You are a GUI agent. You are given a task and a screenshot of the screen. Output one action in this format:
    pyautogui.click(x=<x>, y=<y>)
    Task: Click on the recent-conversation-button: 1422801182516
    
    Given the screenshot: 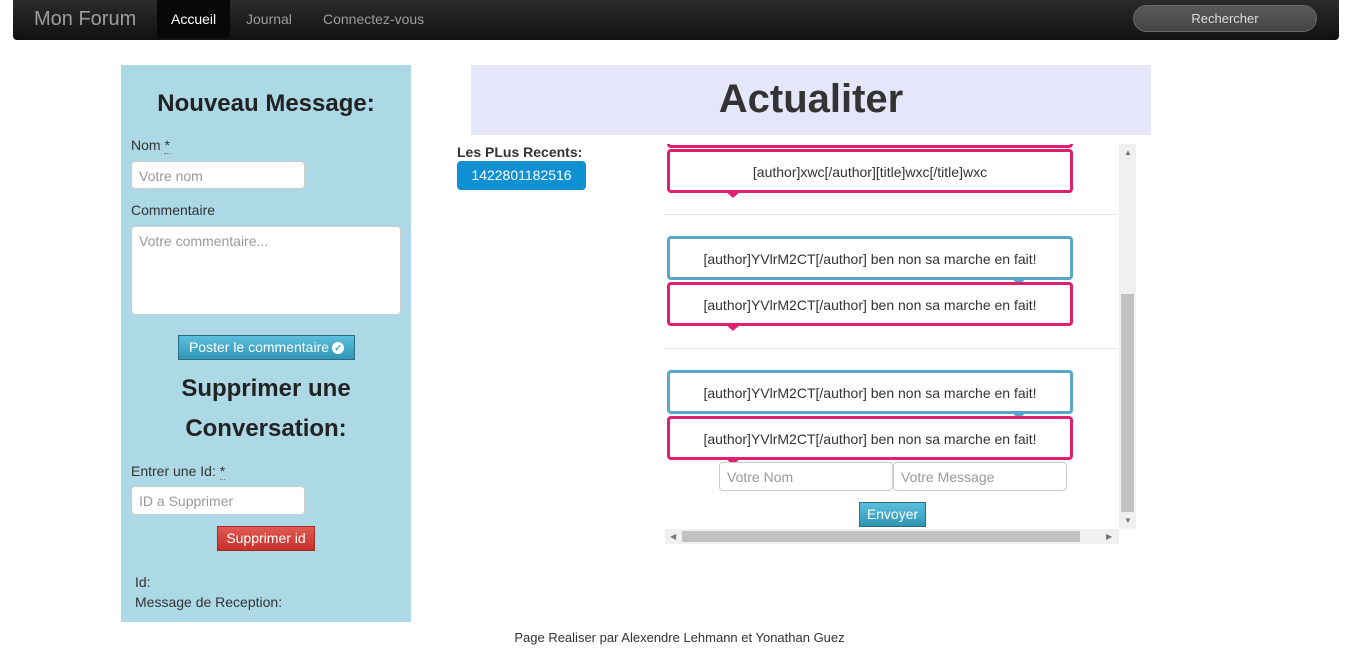 What is the action you would take?
    pyautogui.click(x=521, y=175)
    